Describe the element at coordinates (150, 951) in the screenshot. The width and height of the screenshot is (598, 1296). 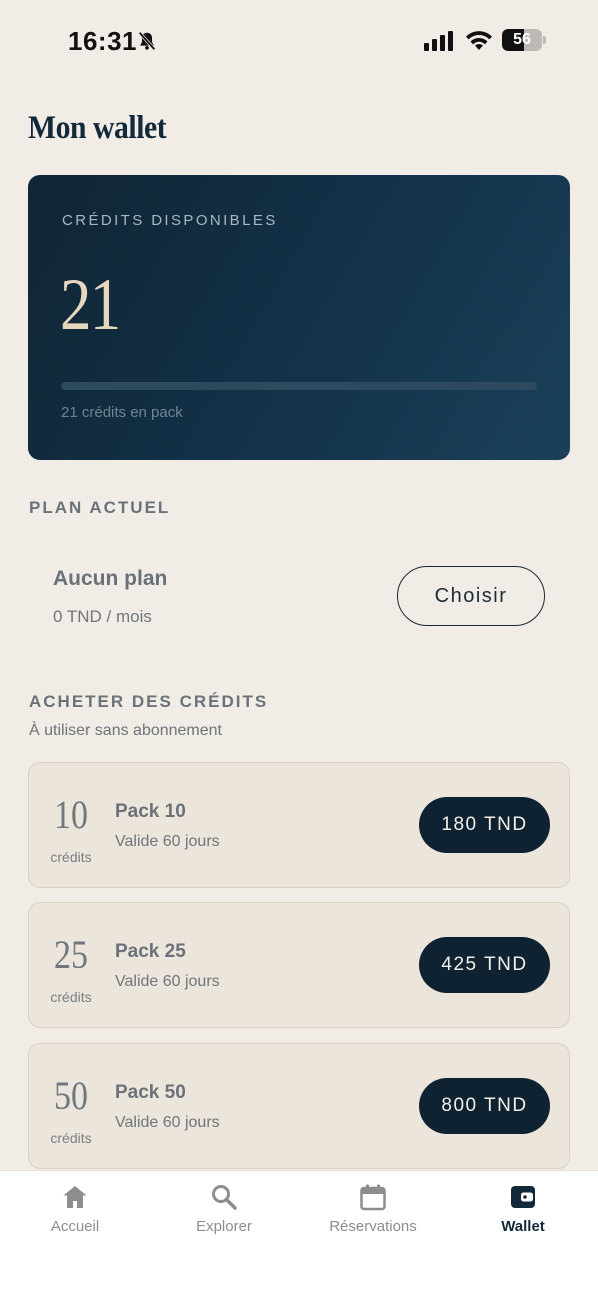
I see `pack-name: Pack 25` at that location.